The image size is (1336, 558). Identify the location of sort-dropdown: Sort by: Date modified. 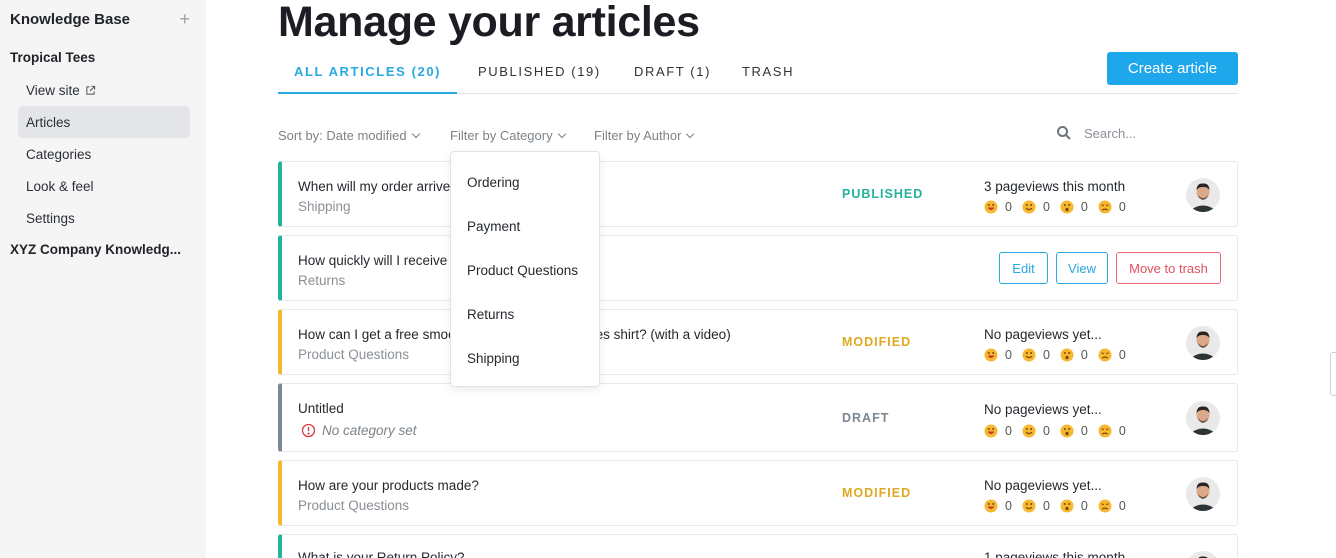
(349, 135).